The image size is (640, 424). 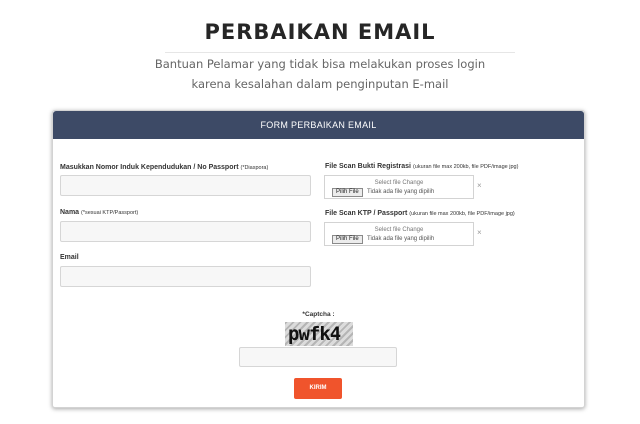 I want to click on submit-button: KIRIM, so click(x=318, y=388).